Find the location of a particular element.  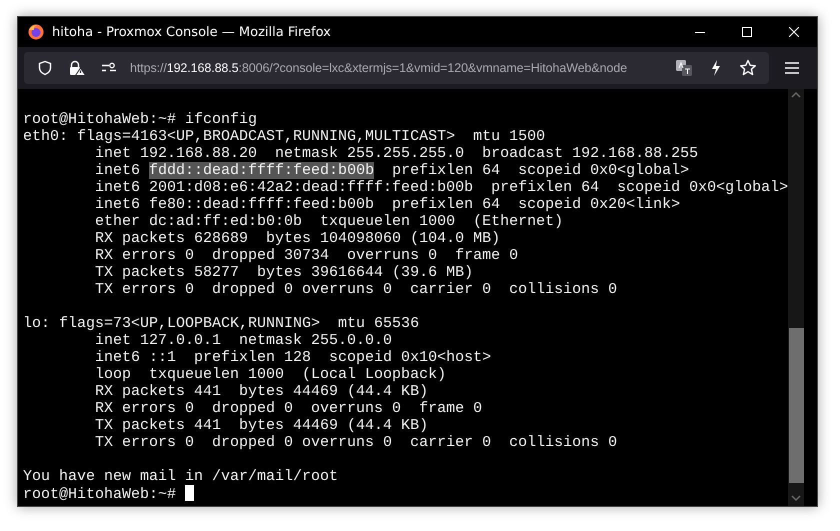

address-bar: https://192.168.88.5:8006/?console=lxc&xtermjs=1&vmid=120&vmname=HitohaWeb&node is located at coordinates (396, 68).